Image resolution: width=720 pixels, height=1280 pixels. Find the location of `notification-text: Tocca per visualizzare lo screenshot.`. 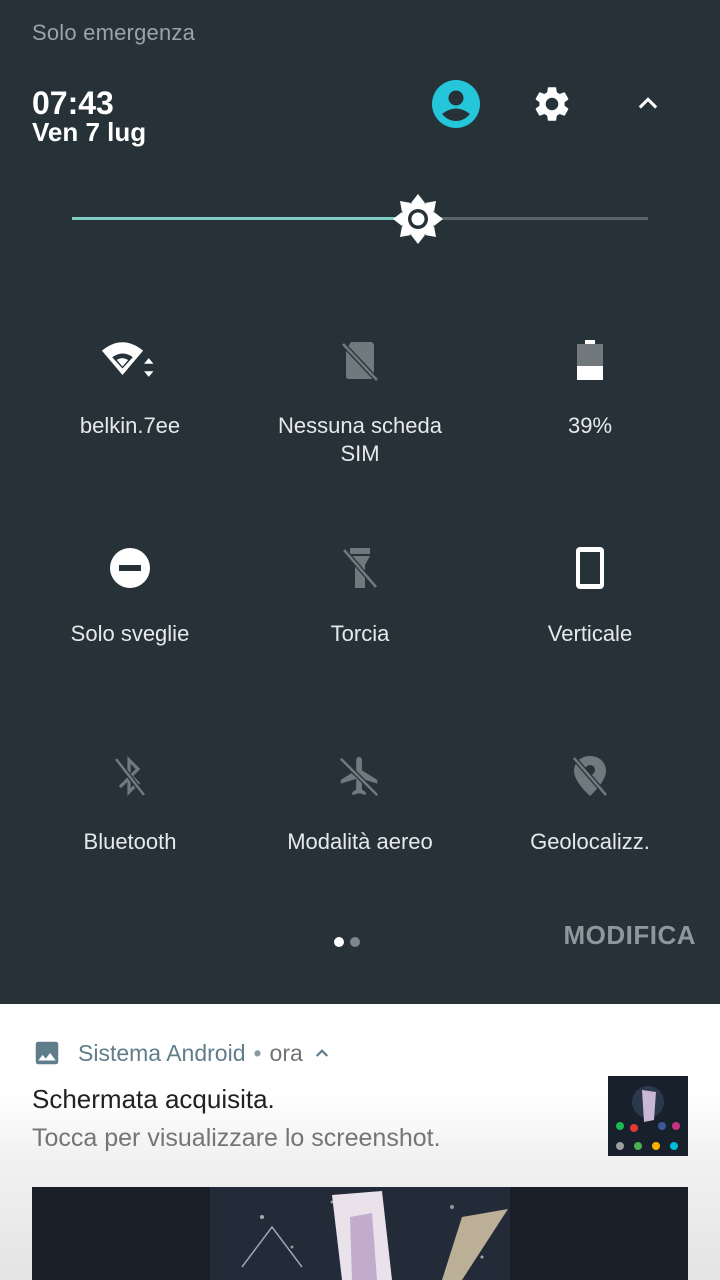

notification-text: Tocca per visualizzare lo screenshot. is located at coordinates (236, 1138).